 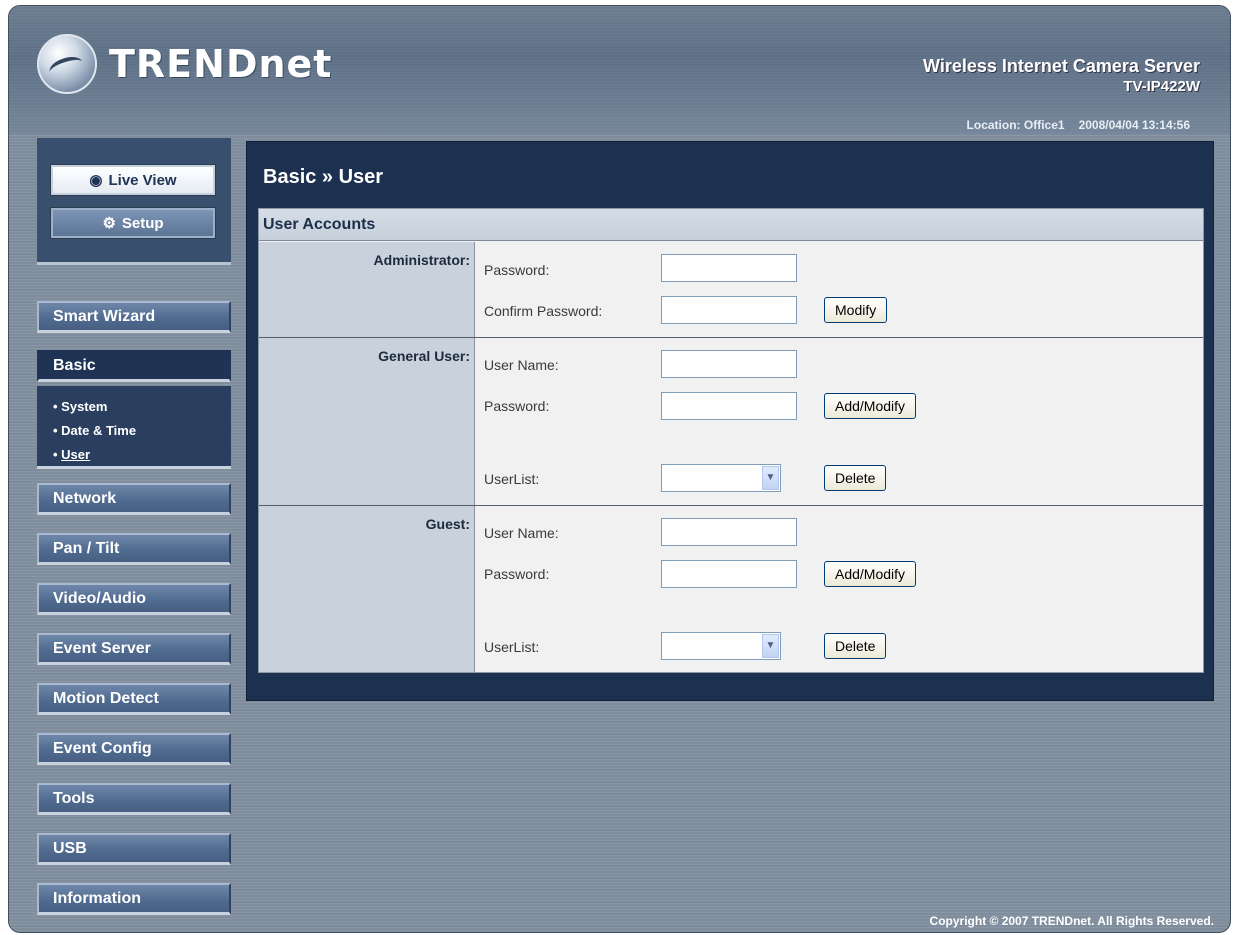 What do you see at coordinates (84, 406) in the screenshot?
I see `submenu-system-label: System` at bounding box center [84, 406].